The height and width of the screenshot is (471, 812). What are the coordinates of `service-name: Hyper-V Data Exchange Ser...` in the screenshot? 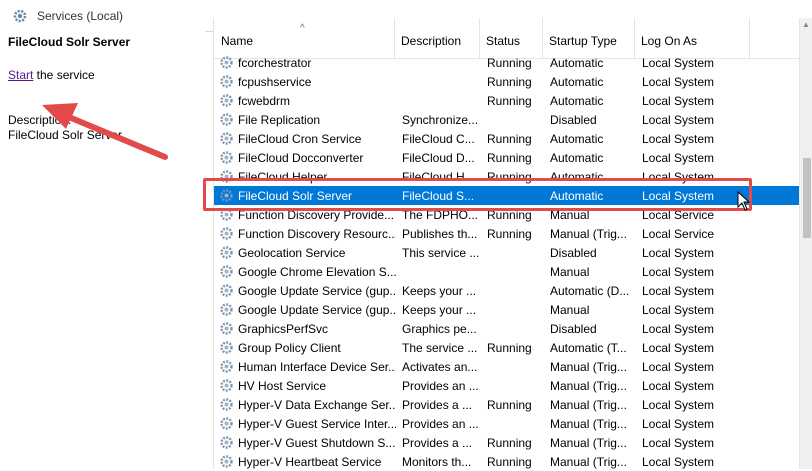 It's located at (317, 405).